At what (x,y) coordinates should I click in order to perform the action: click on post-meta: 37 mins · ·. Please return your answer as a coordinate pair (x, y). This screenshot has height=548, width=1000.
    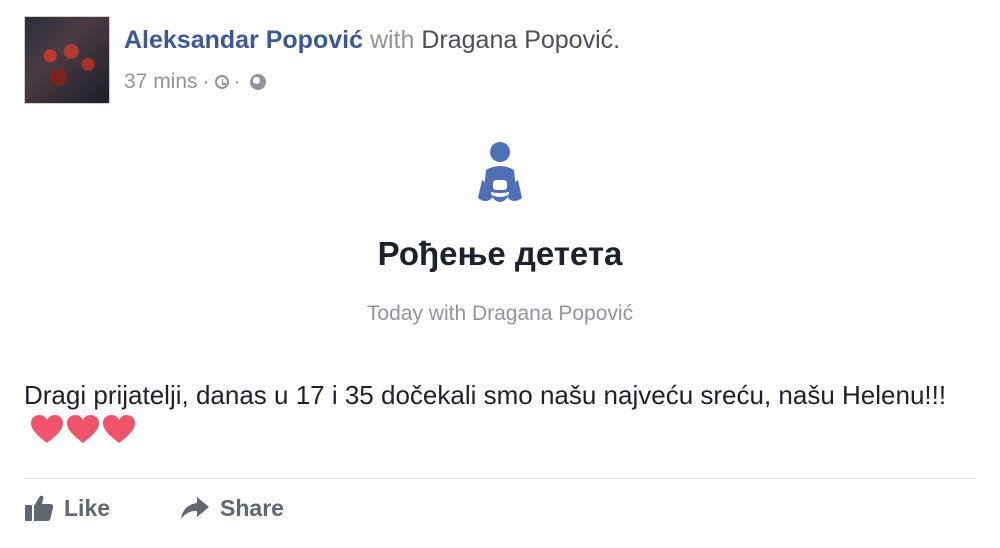
    Looking at the image, I should click on (195, 82).